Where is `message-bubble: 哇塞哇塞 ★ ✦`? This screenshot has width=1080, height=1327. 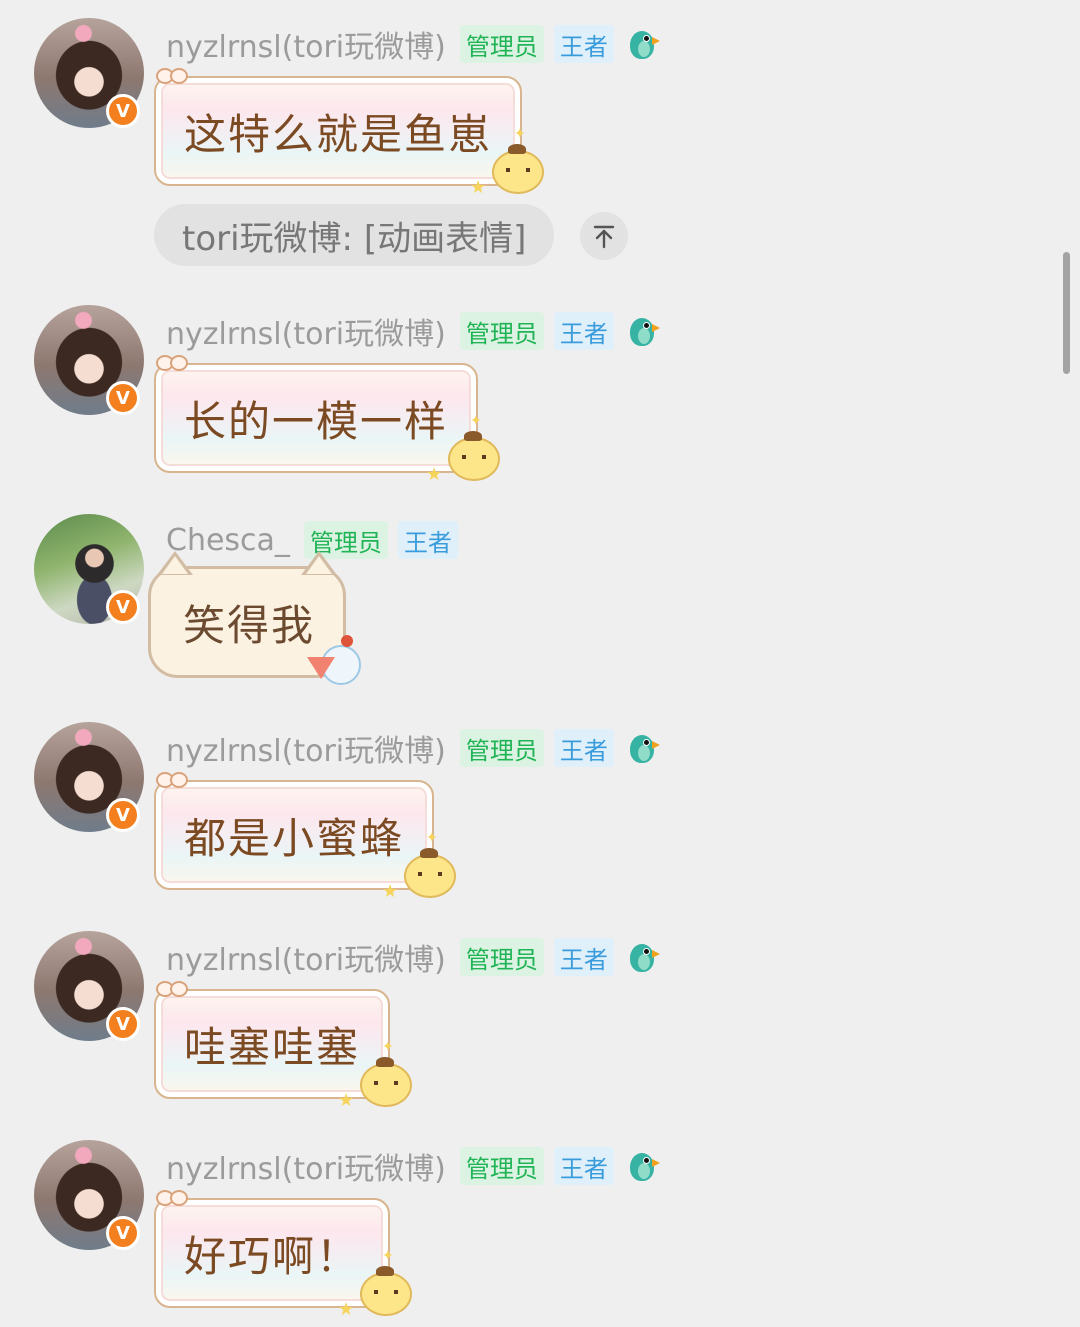
message-bubble: 哇塞哇塞 ★ ✦ is located at coordinates (283, 1046).